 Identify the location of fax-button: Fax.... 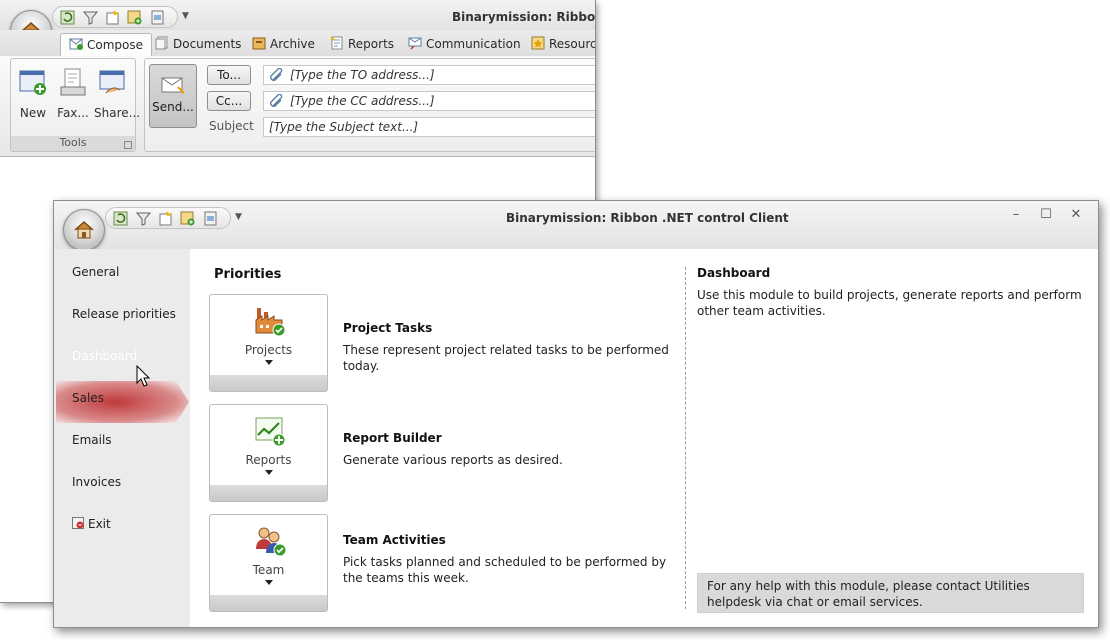
(73, 93).